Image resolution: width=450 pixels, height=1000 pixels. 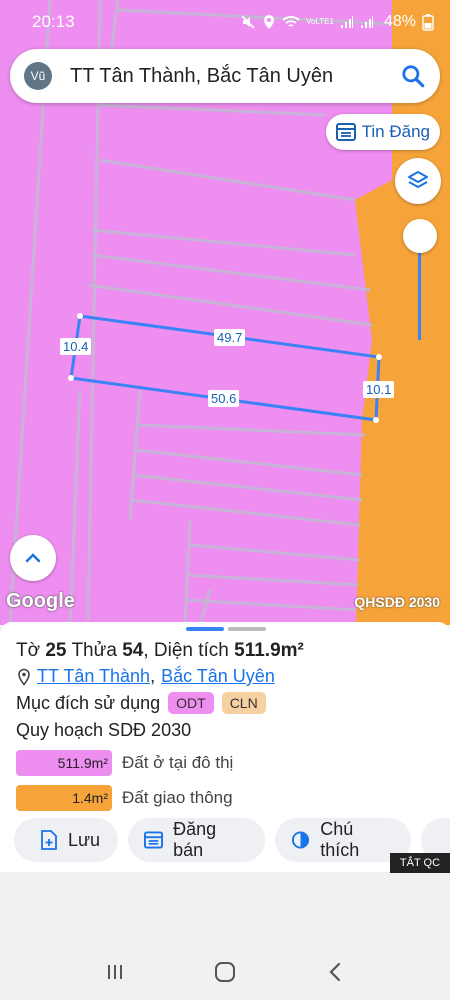 I want to click on recents-icon, so click(x=115, y=972).